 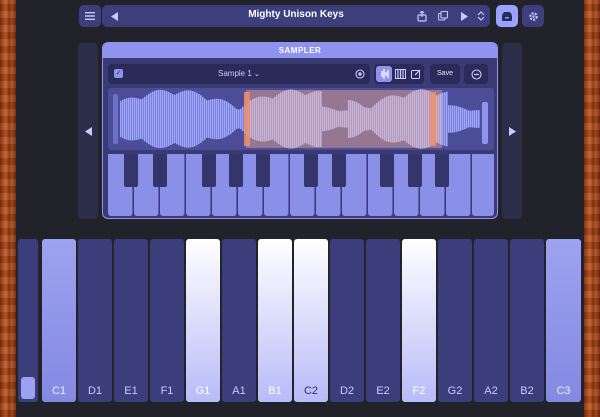 What do you see at coordinates (239, 320) in the screenshot?
I see `piano-key: A1` at bounding box center [239, 320].